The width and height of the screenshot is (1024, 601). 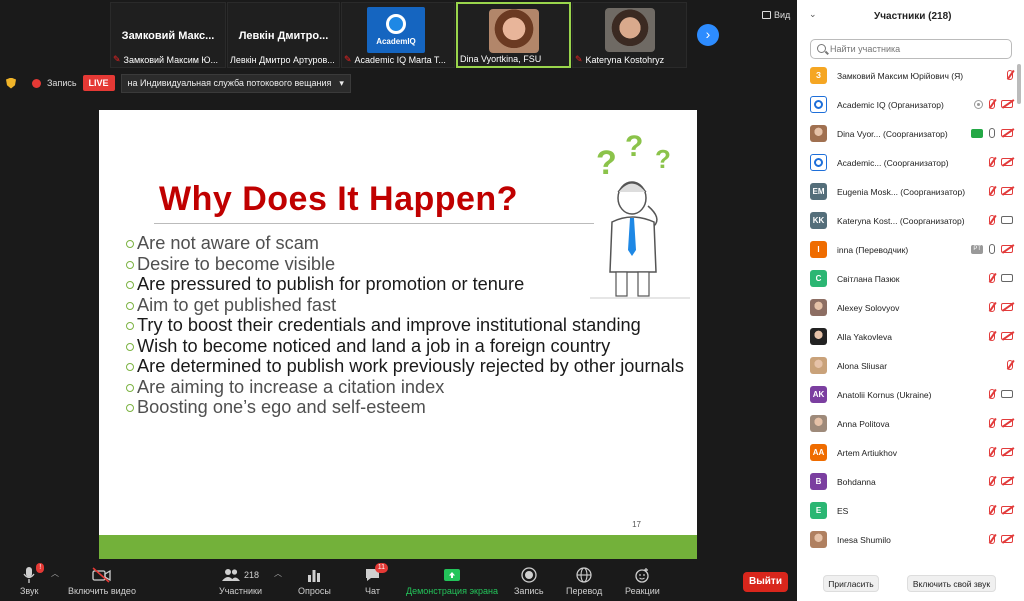 I want to click on smiley-icon, so click(x=642, y=575).